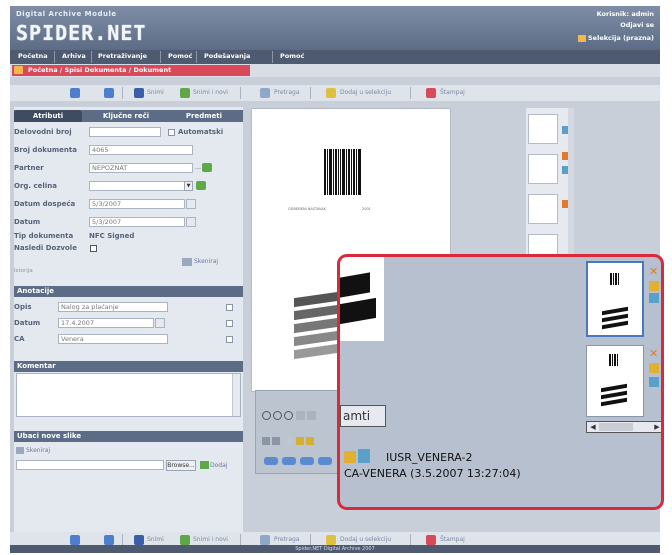 Image resolution: width=672 pixels, height=555 pixels. I want to click on scroll-right-icon: ▶, so click(656, 427).